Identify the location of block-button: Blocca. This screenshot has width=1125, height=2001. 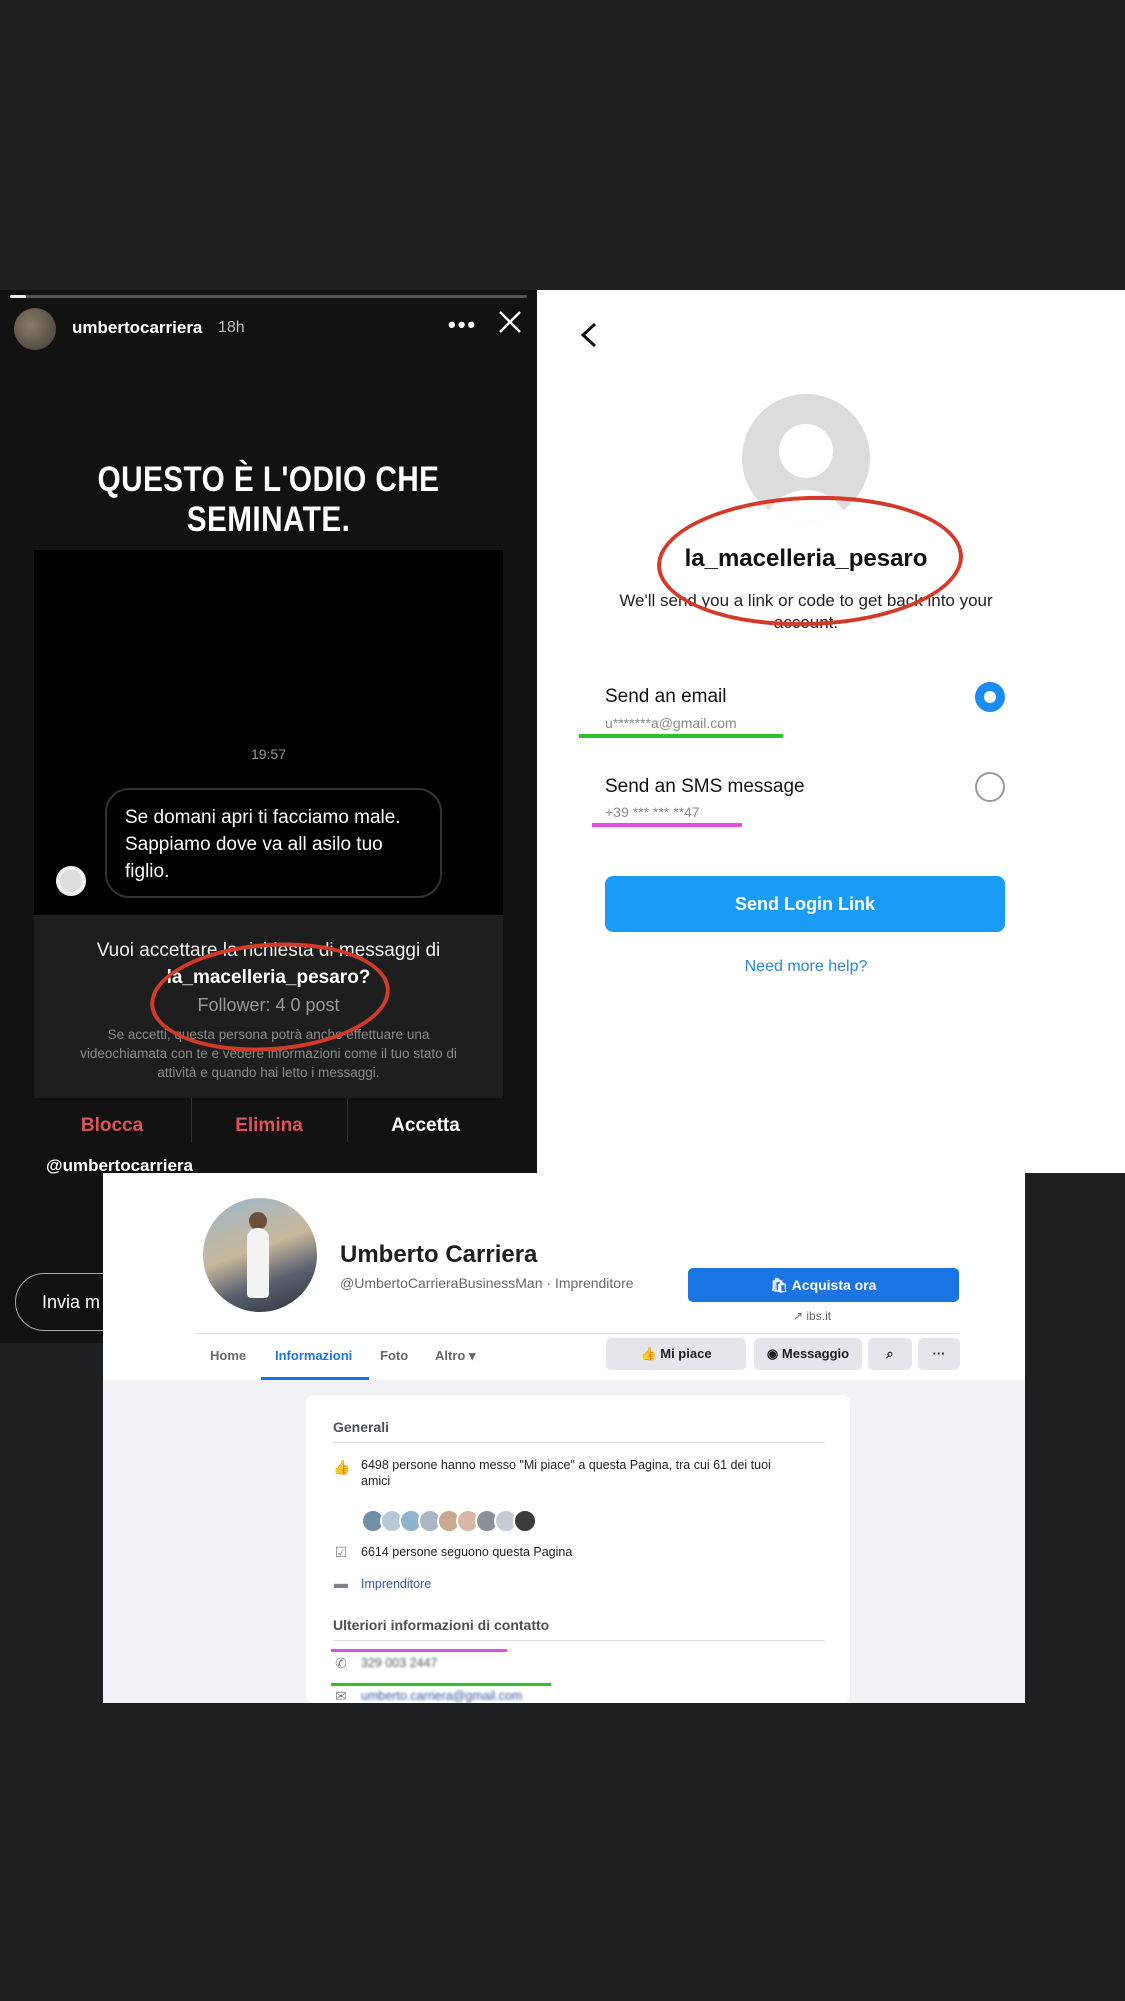
(112, 1126).